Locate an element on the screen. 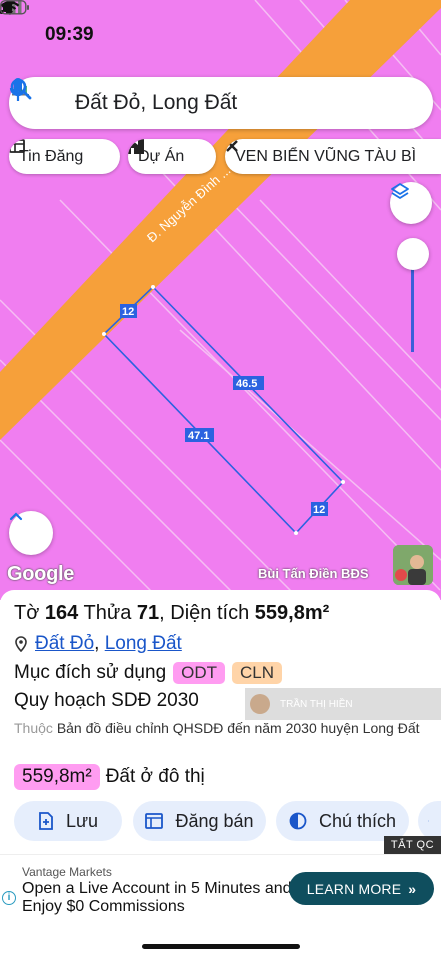 The width and height of the screenshot is (441, 960). land-use-purpose: Mục đích sử dụng ODT CLN is located at coordinates (148, 673).